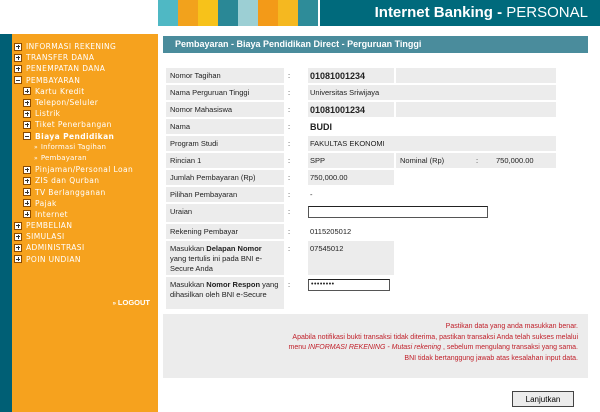 The image size is (600, 412). What do you see at coordinates (398, 212) in the screenshot?
I see `uraian-input` at bounding box center [398, 212].